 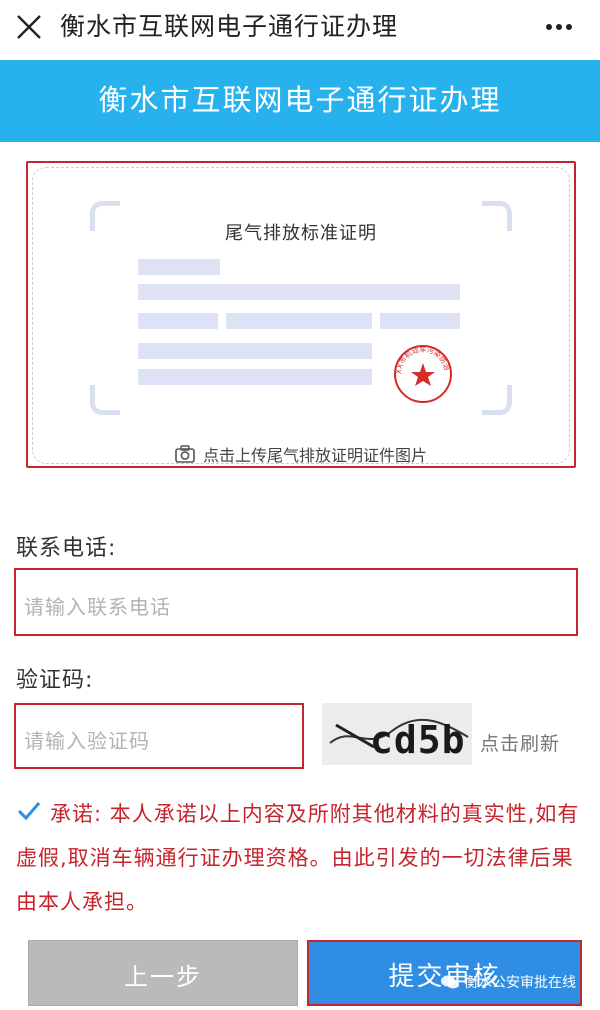 I want to click on watermark-text: 衡水公安审批在线, so click(x=520, y=983).